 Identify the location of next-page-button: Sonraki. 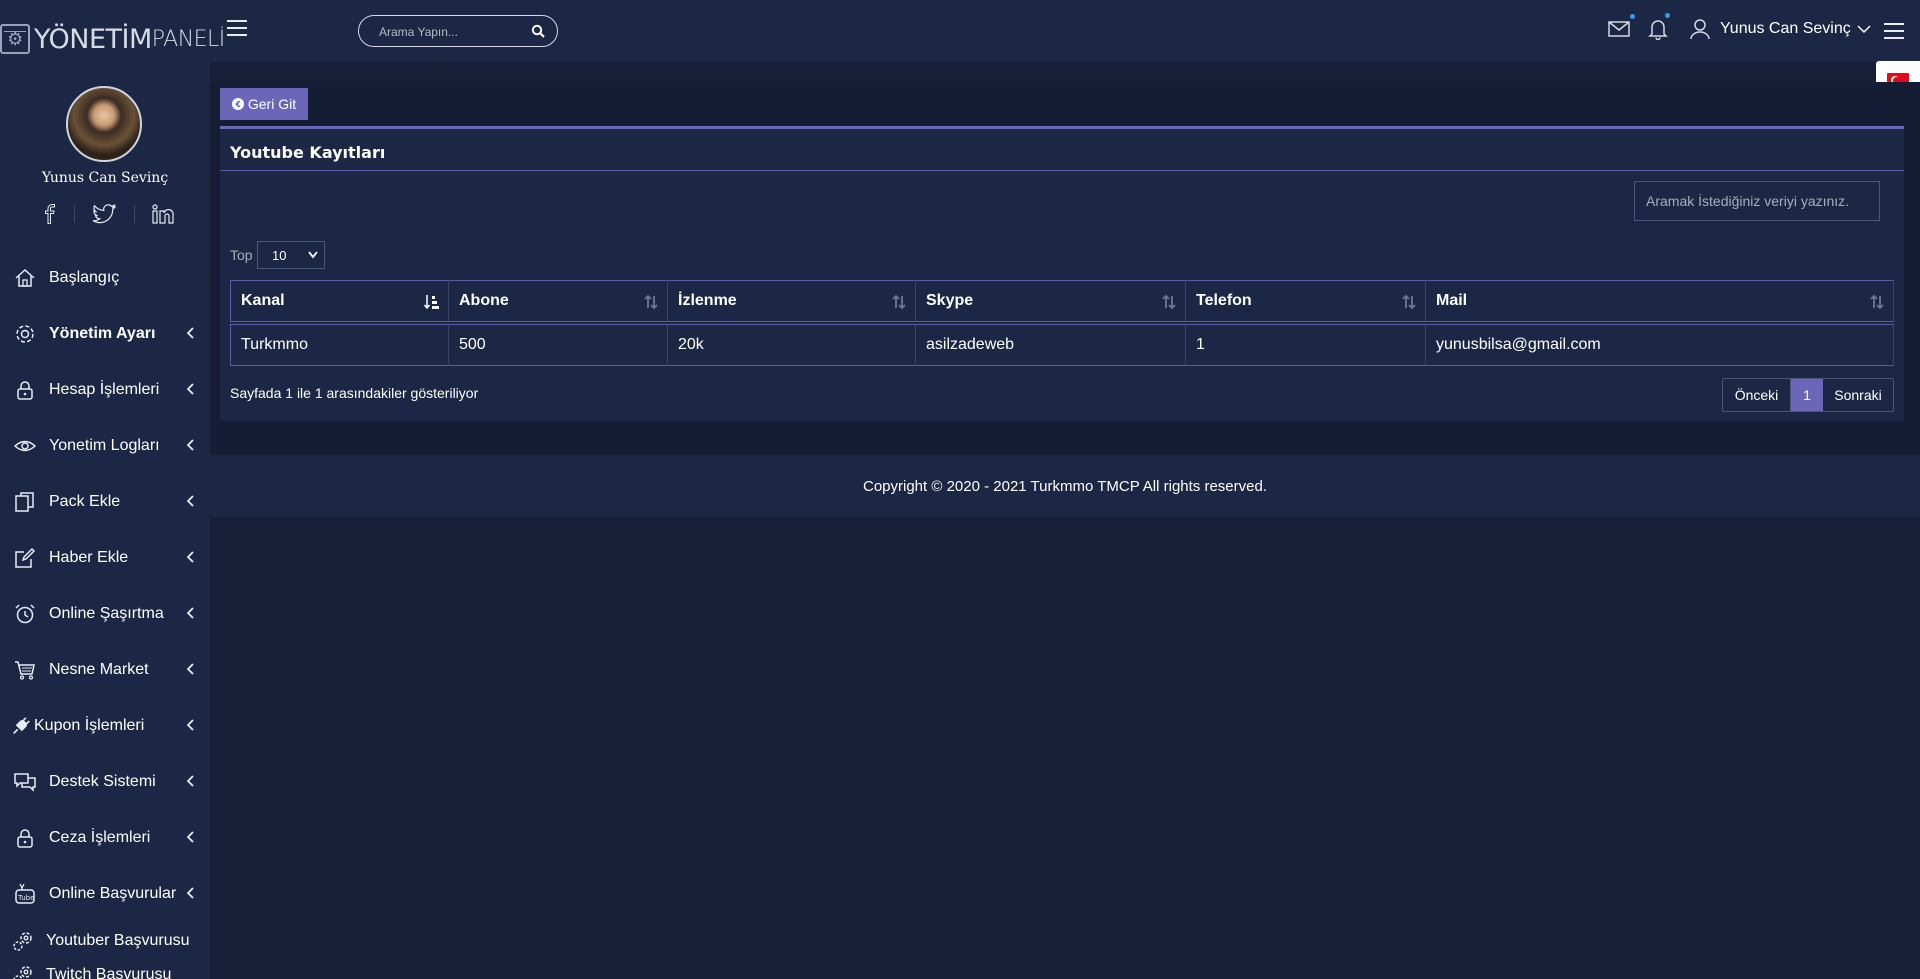
(1858, 395).